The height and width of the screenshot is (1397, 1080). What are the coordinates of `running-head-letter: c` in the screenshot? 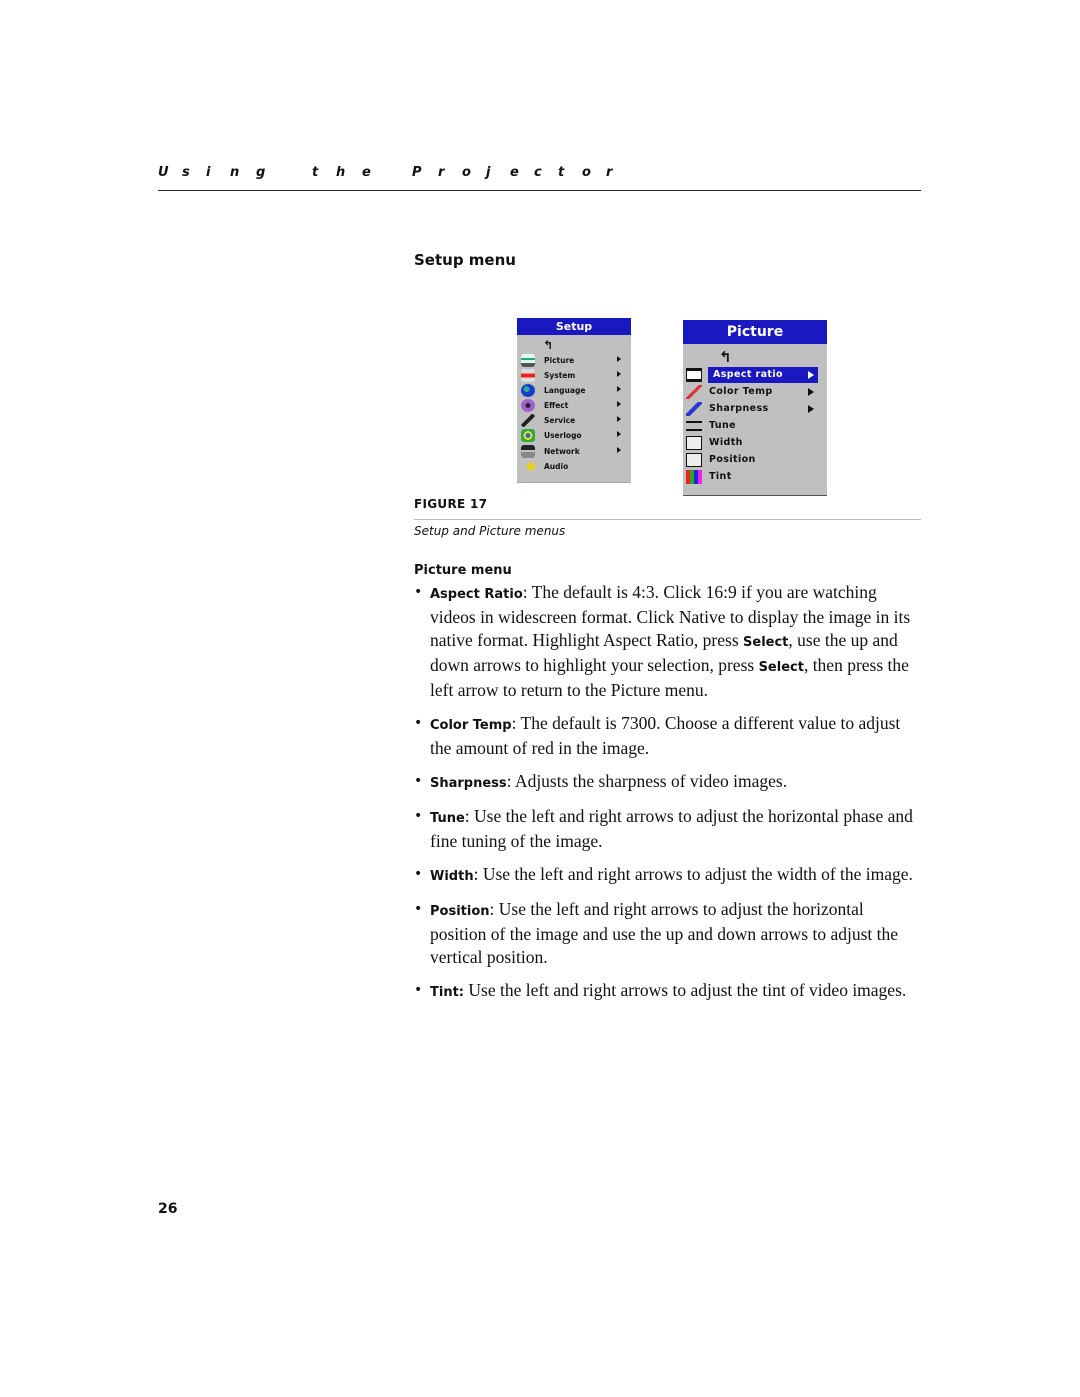 It's located at (538, 172).